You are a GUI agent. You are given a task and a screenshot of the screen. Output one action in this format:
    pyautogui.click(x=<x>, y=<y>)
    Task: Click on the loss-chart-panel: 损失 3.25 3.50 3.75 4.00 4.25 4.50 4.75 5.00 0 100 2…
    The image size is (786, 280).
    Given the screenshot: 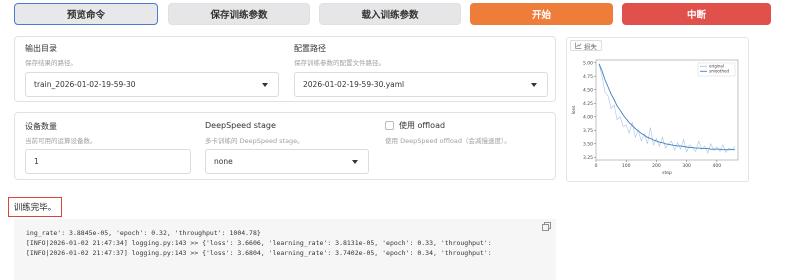 What is the action you would take?
    pyautogui.click(x=657, y=109)
    